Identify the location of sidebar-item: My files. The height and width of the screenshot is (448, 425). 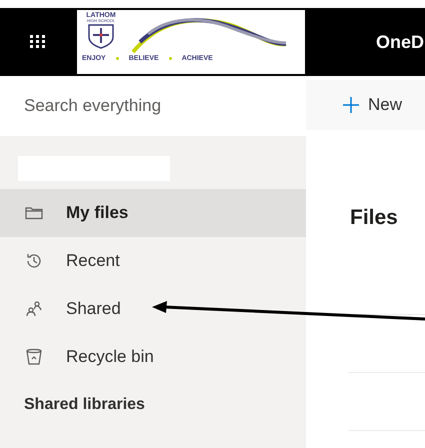
(153, 213).